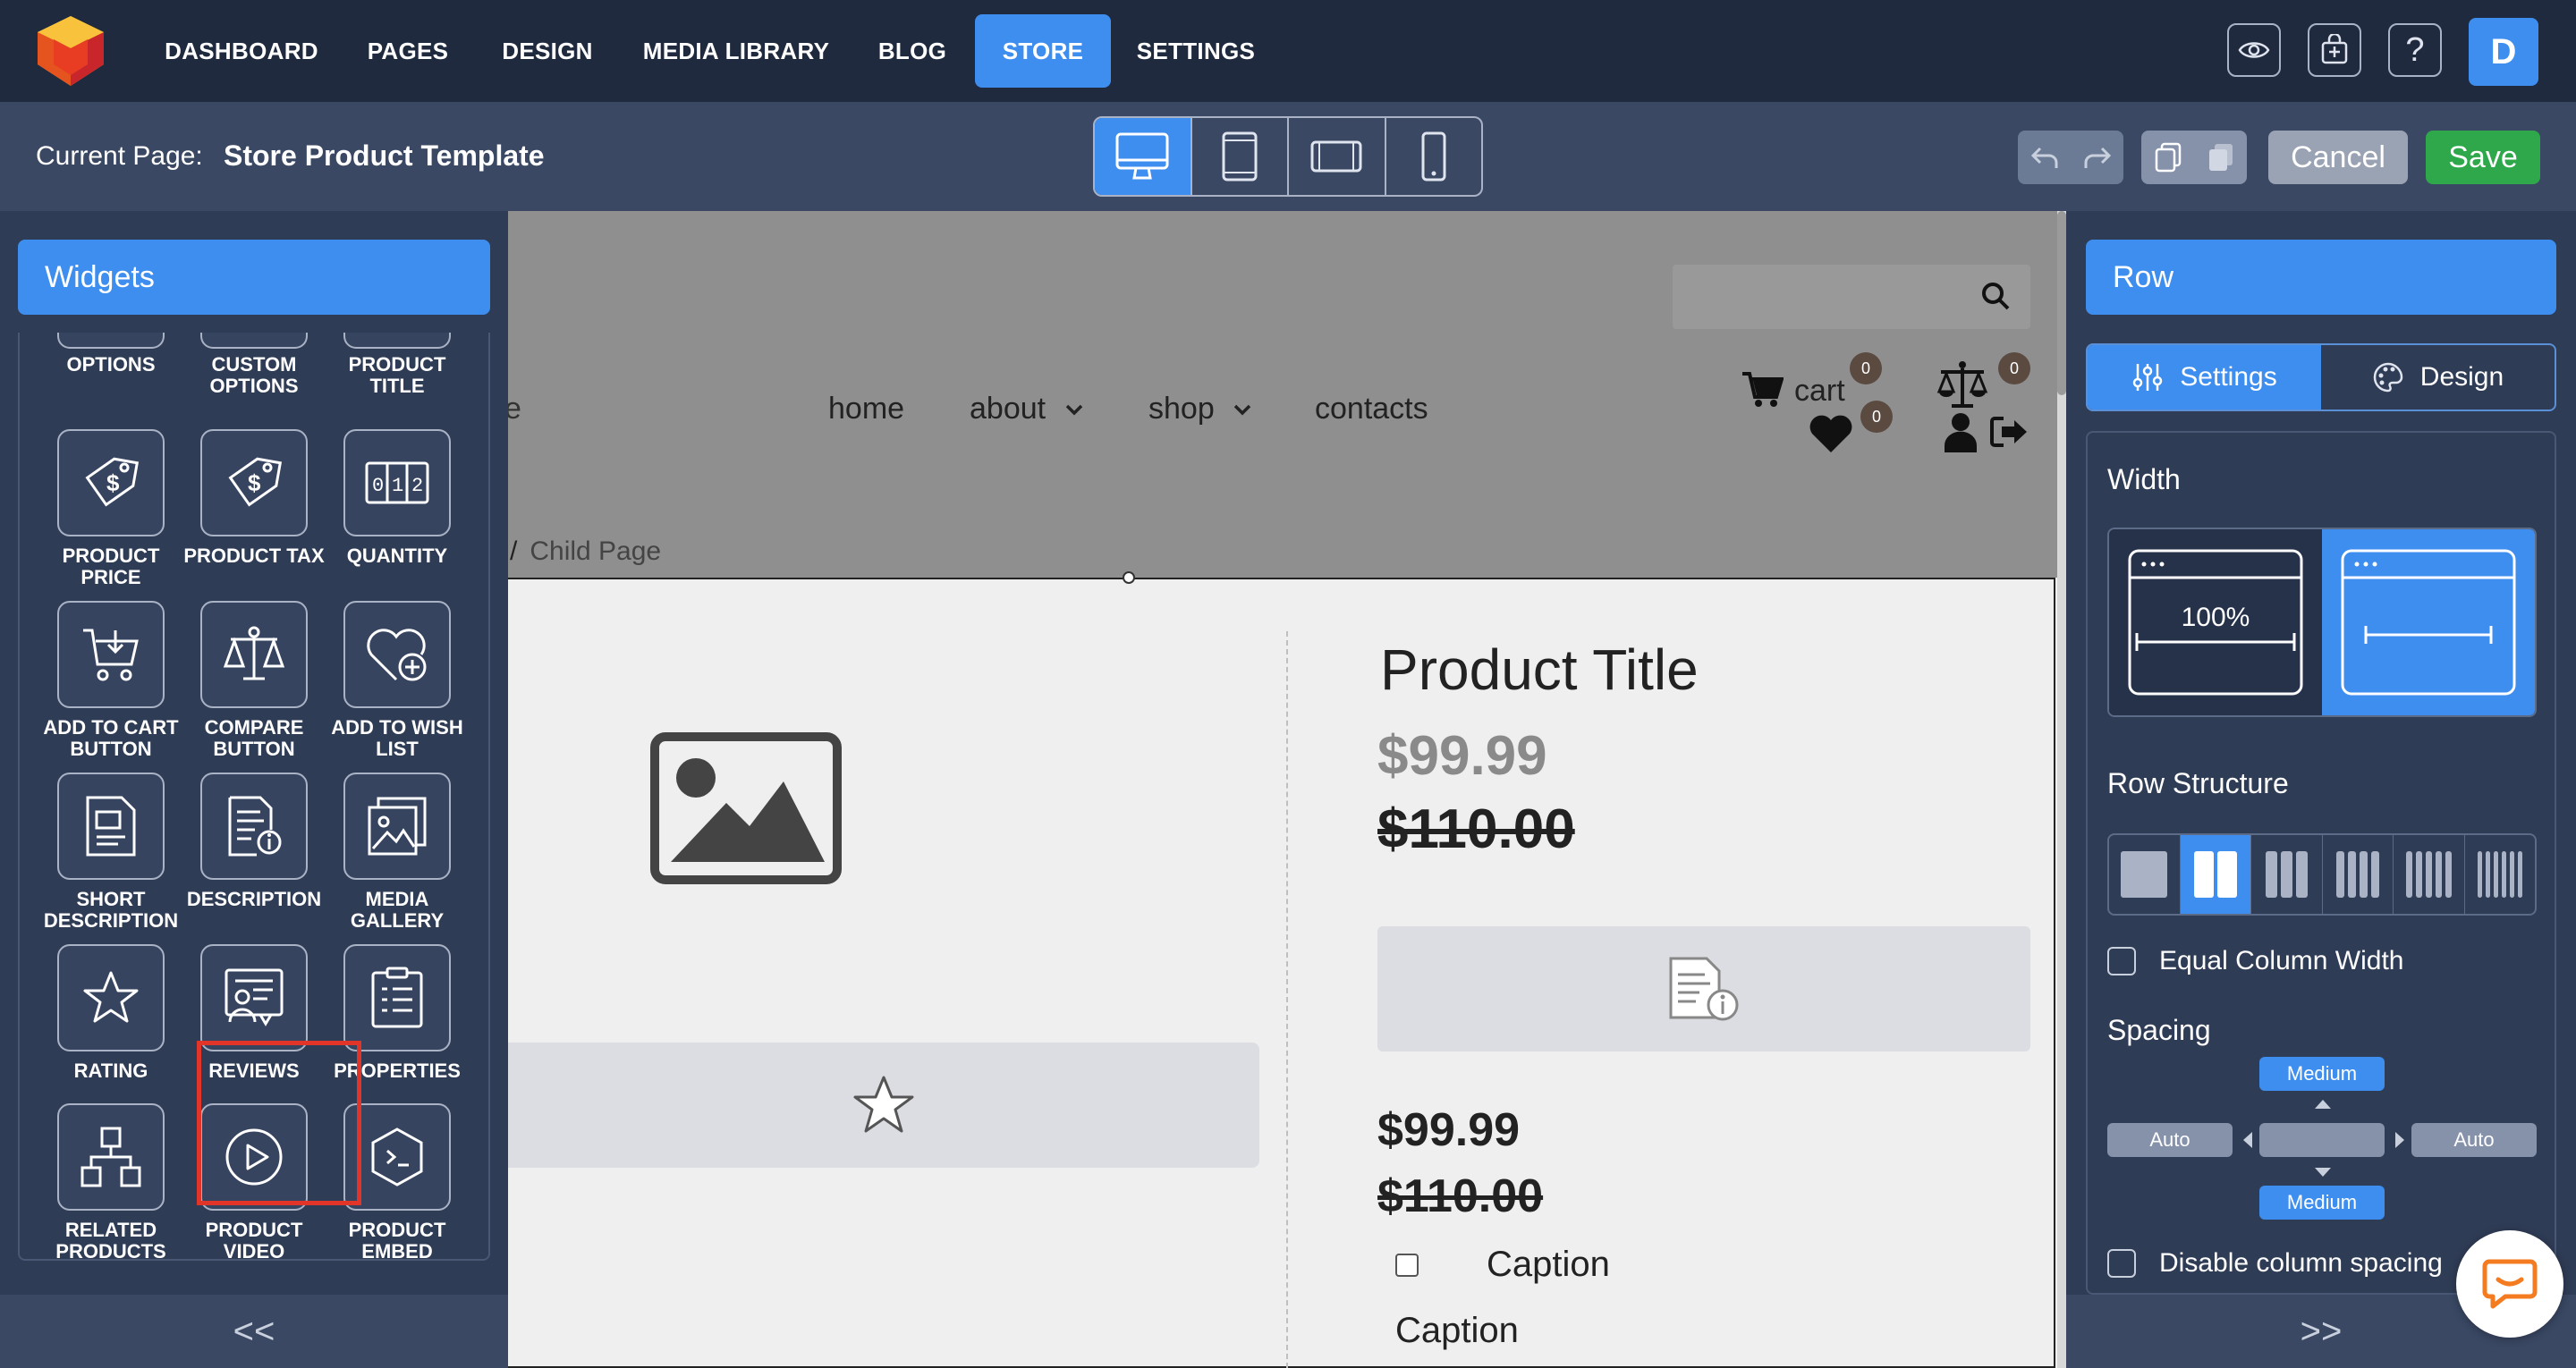 This screenshot has width=2576, height=1368. What do you see at coordinates (595, 551) in the screenshot?
I see `breadcrumb-current: Child Page` at bounding box center [595, 551].